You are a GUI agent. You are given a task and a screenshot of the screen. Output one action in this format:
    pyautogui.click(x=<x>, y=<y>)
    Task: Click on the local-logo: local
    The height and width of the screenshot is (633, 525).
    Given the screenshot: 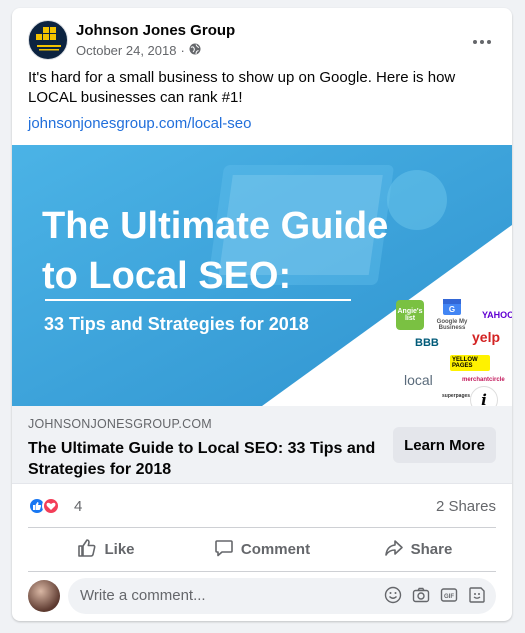 What is the action you would take?
    pyautogui.click(x=418, y=380)
    